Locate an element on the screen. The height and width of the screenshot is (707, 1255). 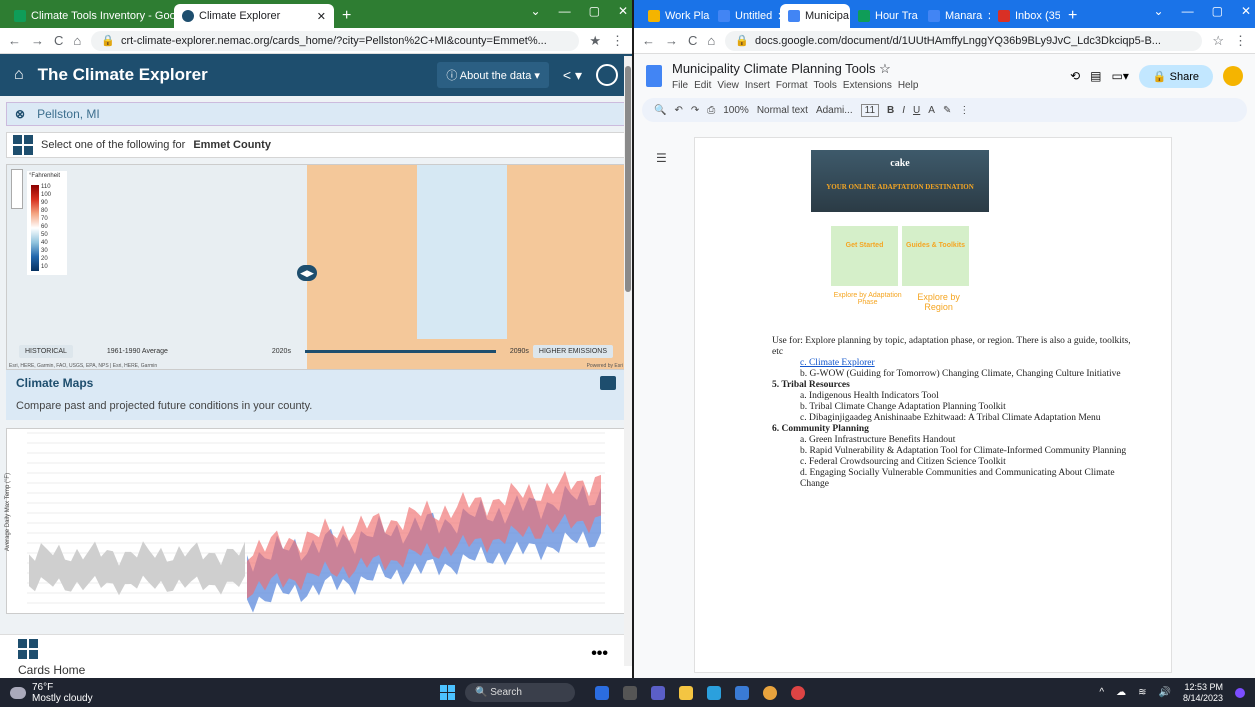
onedrive-icon: ☁ is located at coordinates (1121, 692).